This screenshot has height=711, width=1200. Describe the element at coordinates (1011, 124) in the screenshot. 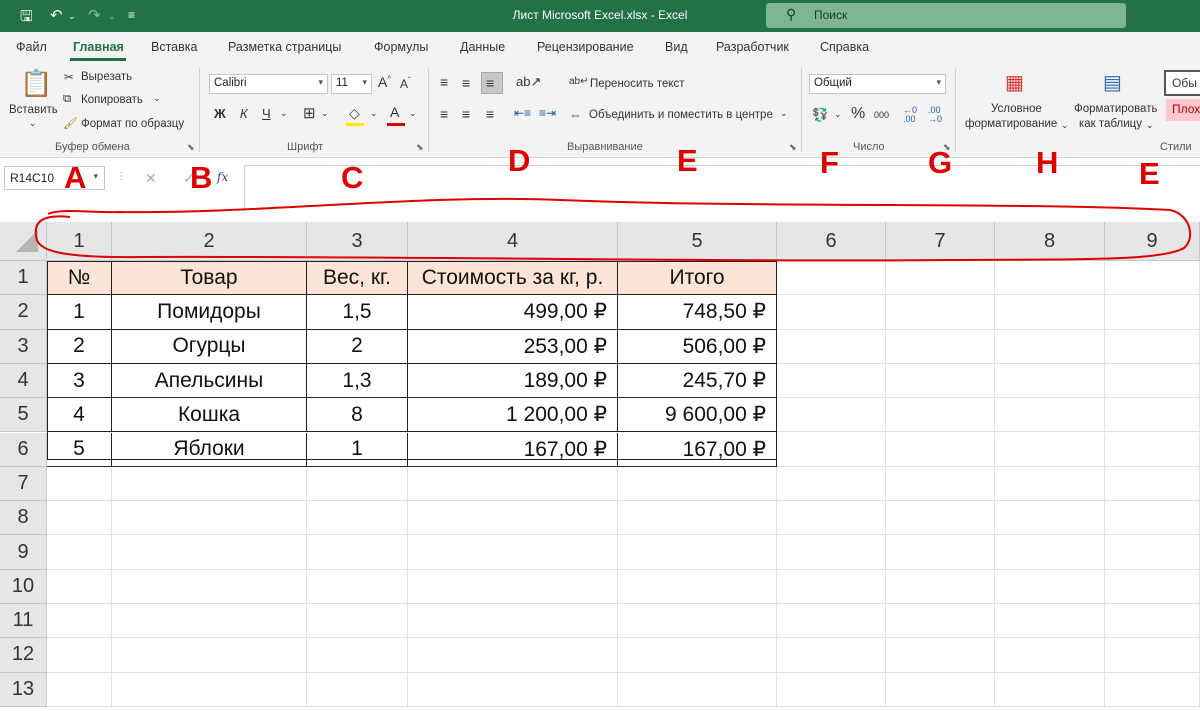

I see `conditional-formatting-label2: форматирование` at that location.